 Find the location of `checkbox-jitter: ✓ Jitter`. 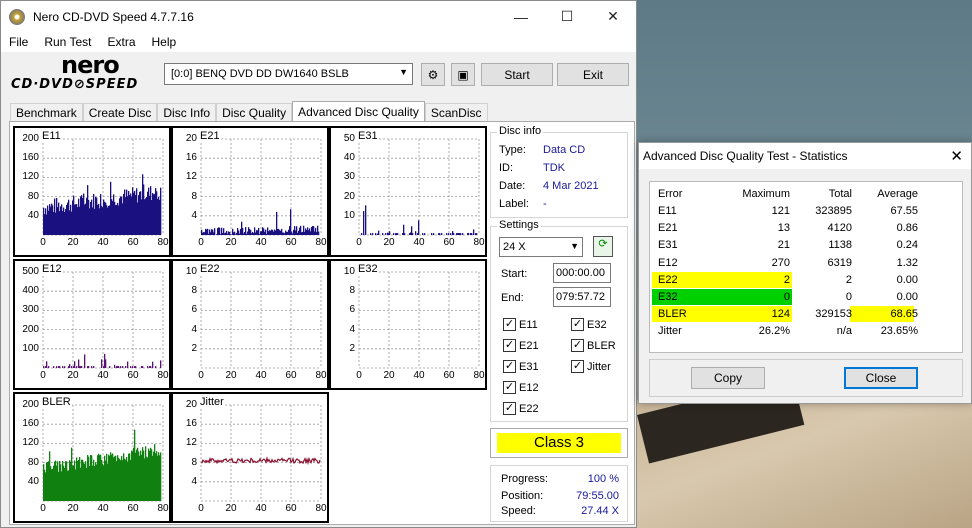

checkbox-jitter: ✓ Jitter is located at coordinates (591, 366).